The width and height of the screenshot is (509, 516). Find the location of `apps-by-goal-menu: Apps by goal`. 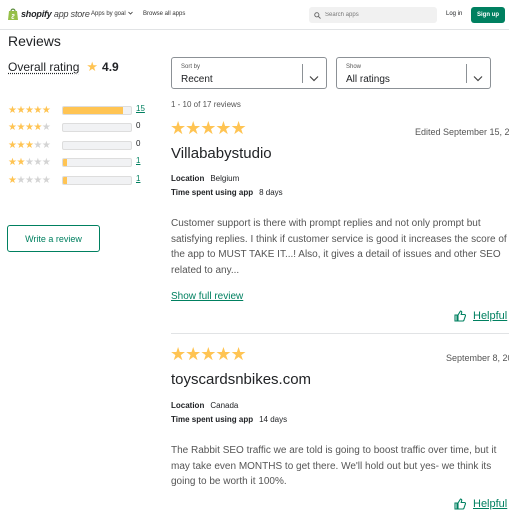

apps-by-goal-menu: Apps by goal is located at coordinates (112, 14).